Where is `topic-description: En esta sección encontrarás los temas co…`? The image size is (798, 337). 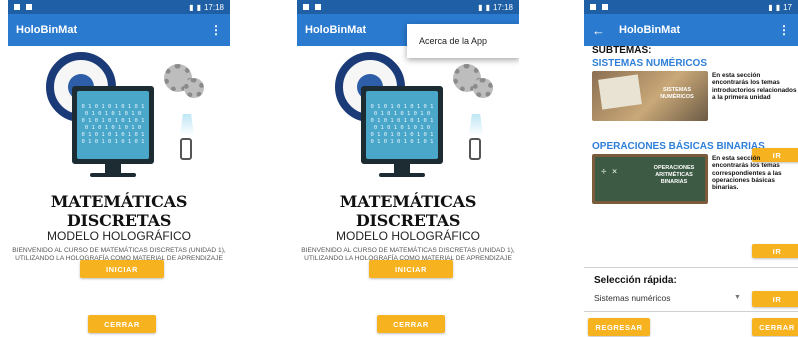
topic-description: En esta sección encontrarás los temas co… is located at coordinates (747, 173).